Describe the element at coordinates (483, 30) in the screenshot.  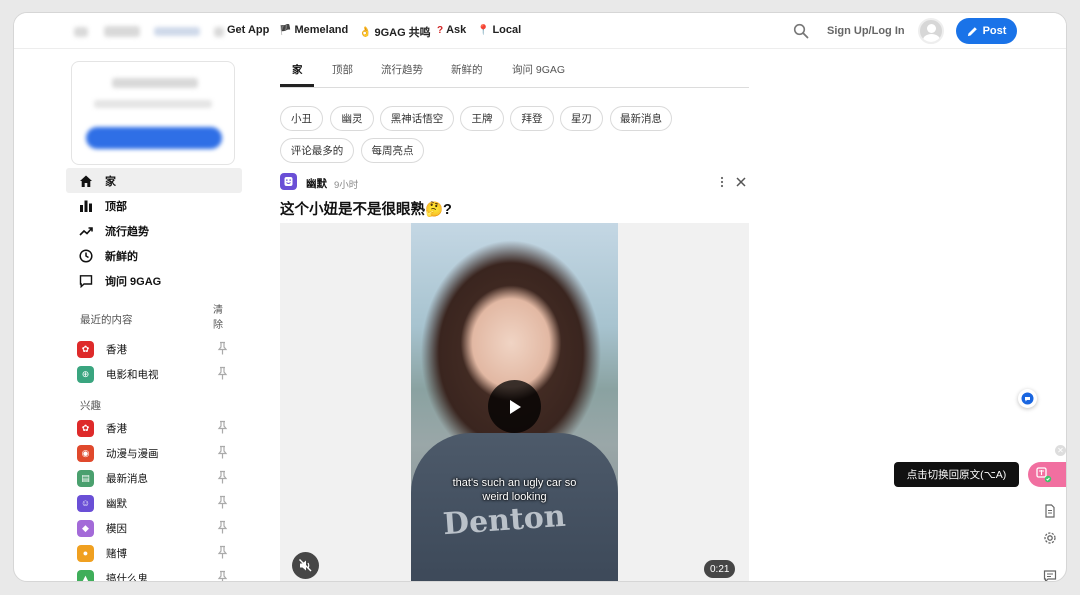
I see `pin-location-icon: 📍` at that location.